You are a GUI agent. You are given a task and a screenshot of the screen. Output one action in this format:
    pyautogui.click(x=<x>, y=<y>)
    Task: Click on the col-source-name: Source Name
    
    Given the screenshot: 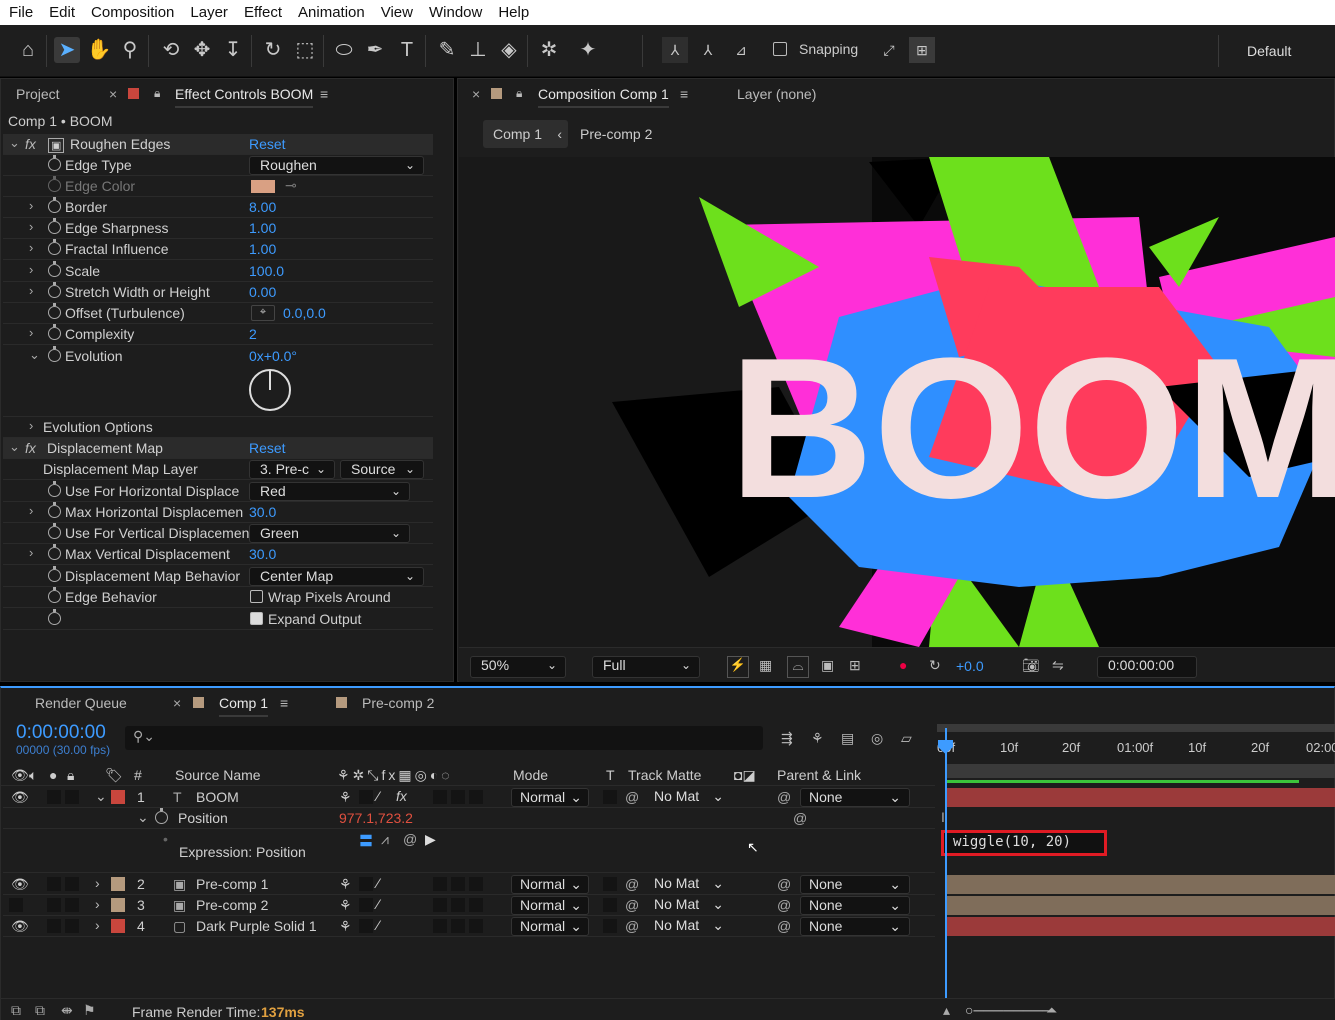 What is the action you would take?
    pyautogui.click(x=218, y=775)
    